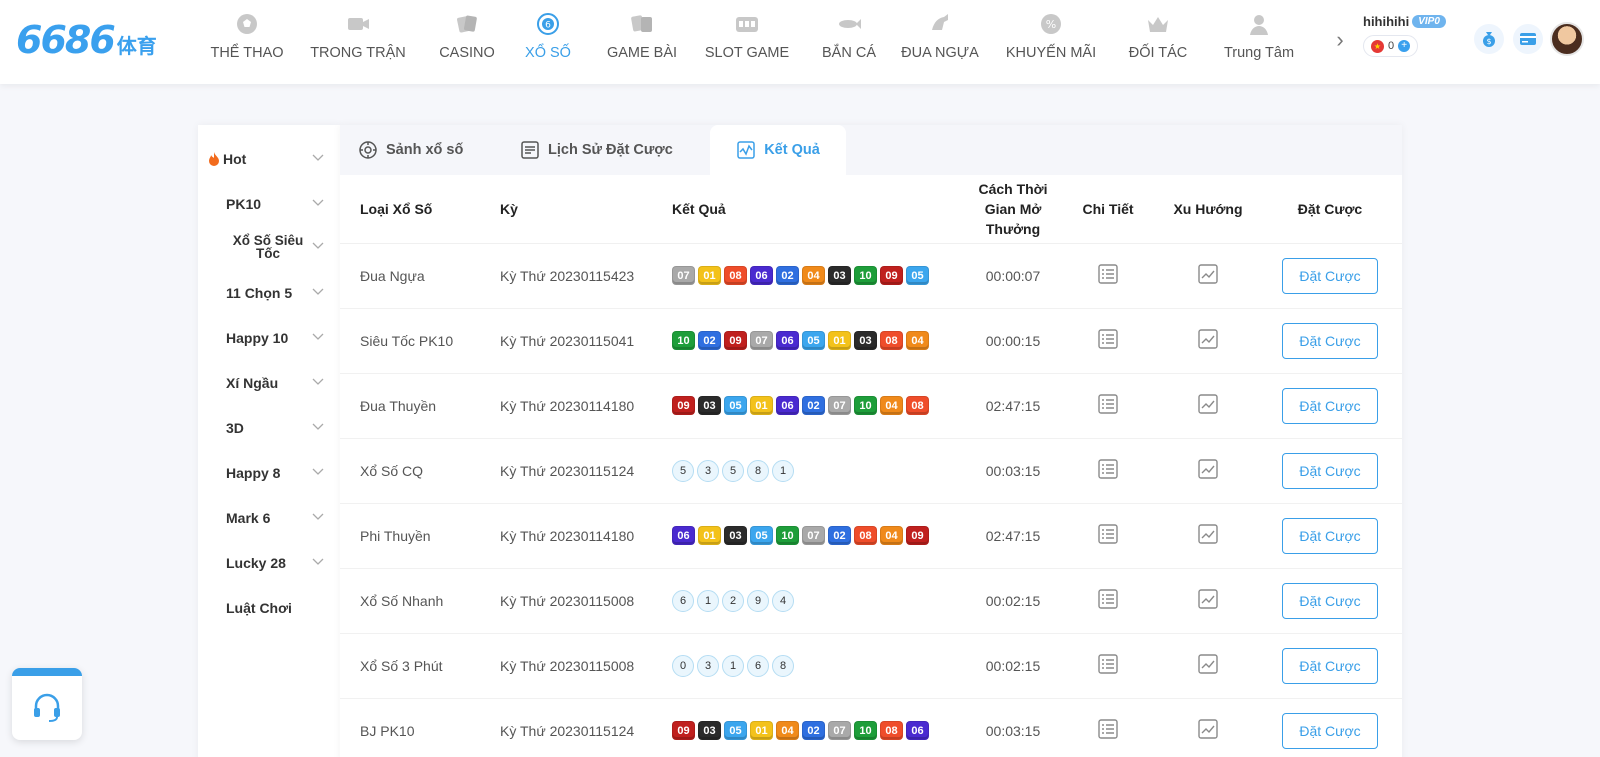 This screenshot has width=1600, height=757. I want to click on soccer-ball-icon, so click(247, 24).